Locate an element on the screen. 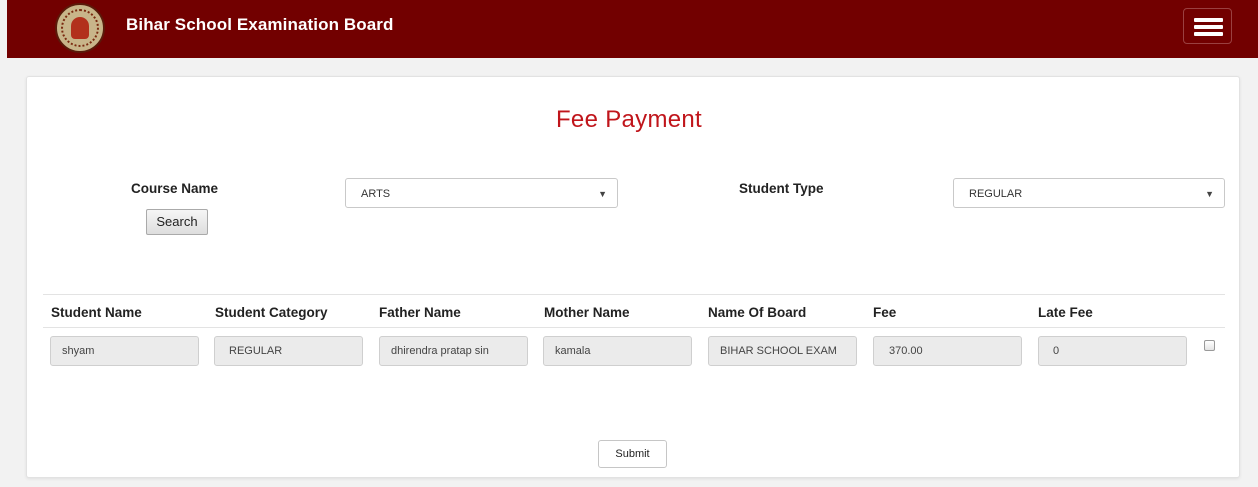 Image resolution: width=1258 pixels, height=487 pixels. student-type-selected-value: REGULAR is located at coordinates (996, 194).